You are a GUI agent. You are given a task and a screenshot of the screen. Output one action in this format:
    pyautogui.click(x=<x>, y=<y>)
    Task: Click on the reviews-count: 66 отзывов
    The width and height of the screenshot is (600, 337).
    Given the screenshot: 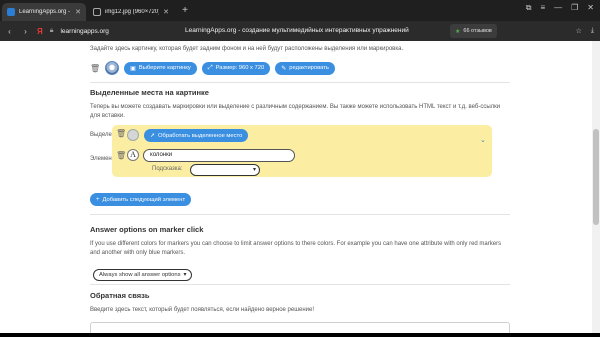 What is the action you would take?
    pyautogui.click(x=477, y=31)
    